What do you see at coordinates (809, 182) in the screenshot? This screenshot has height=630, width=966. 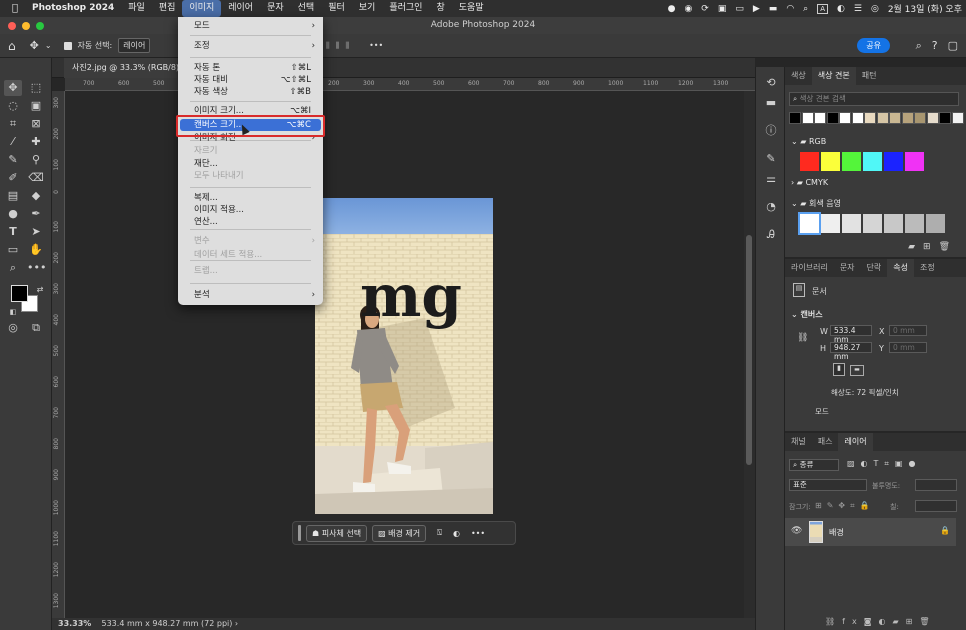 I see `swatch-group-cmyk: › ▰ CMYK` at bounding box center [809, 182].